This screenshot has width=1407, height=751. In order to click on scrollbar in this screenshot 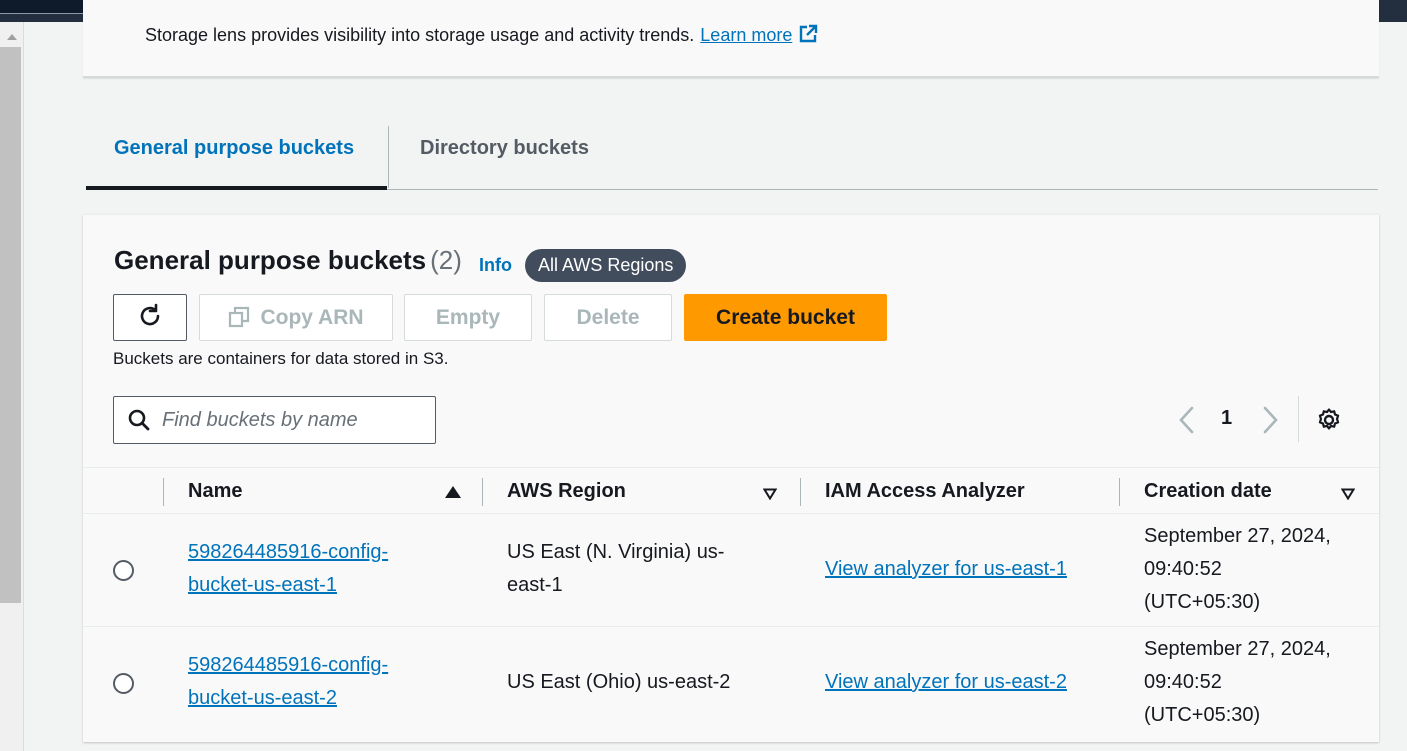, I will do `click(12, 386)`.